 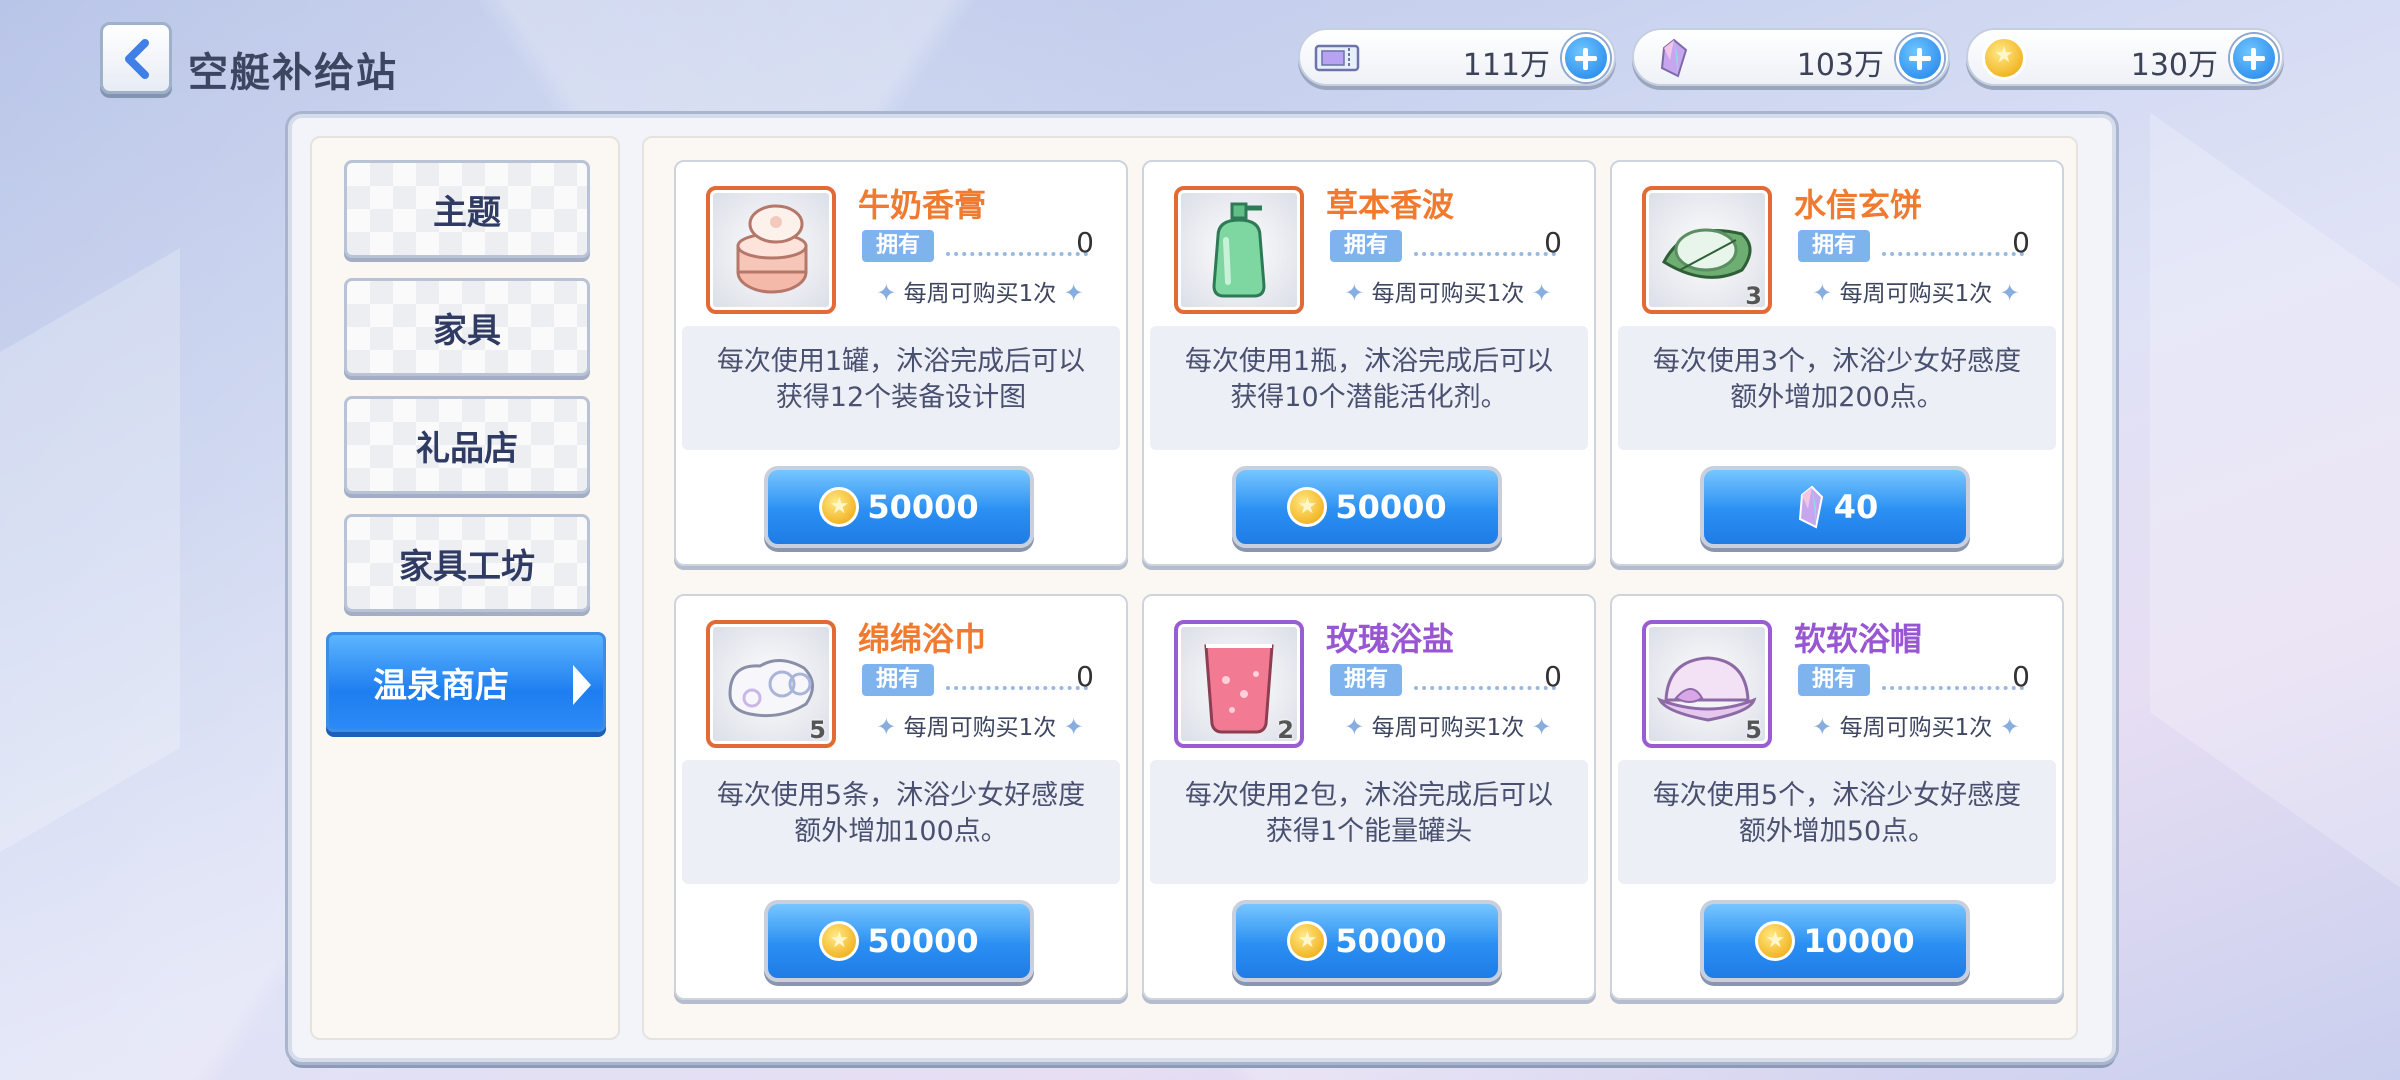 I want to click on sidebar-item-label: 礼品店, so click(x=467, y=448).